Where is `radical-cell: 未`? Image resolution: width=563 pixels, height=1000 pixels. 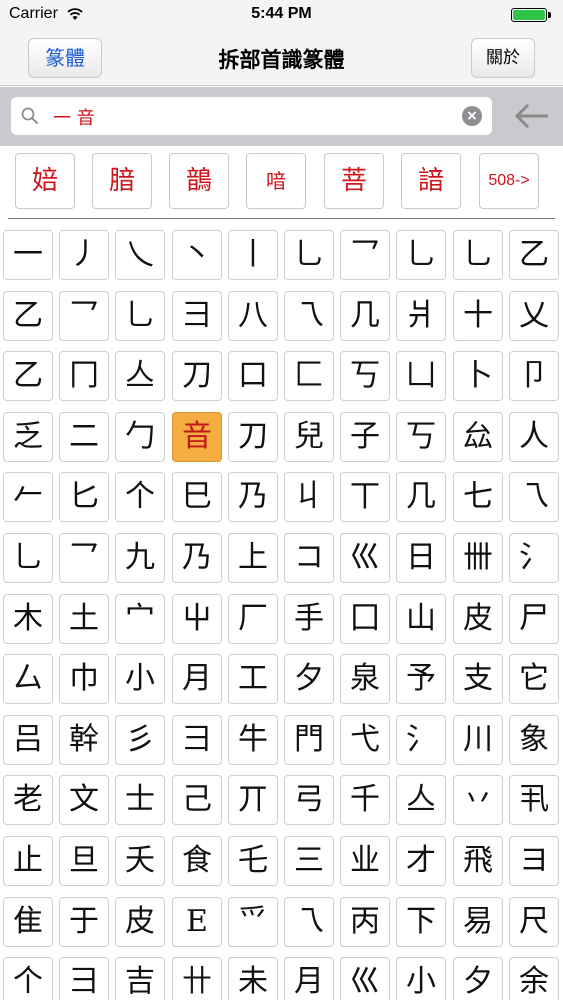 radical-cell: 未 is located at coordinates (253, 978).